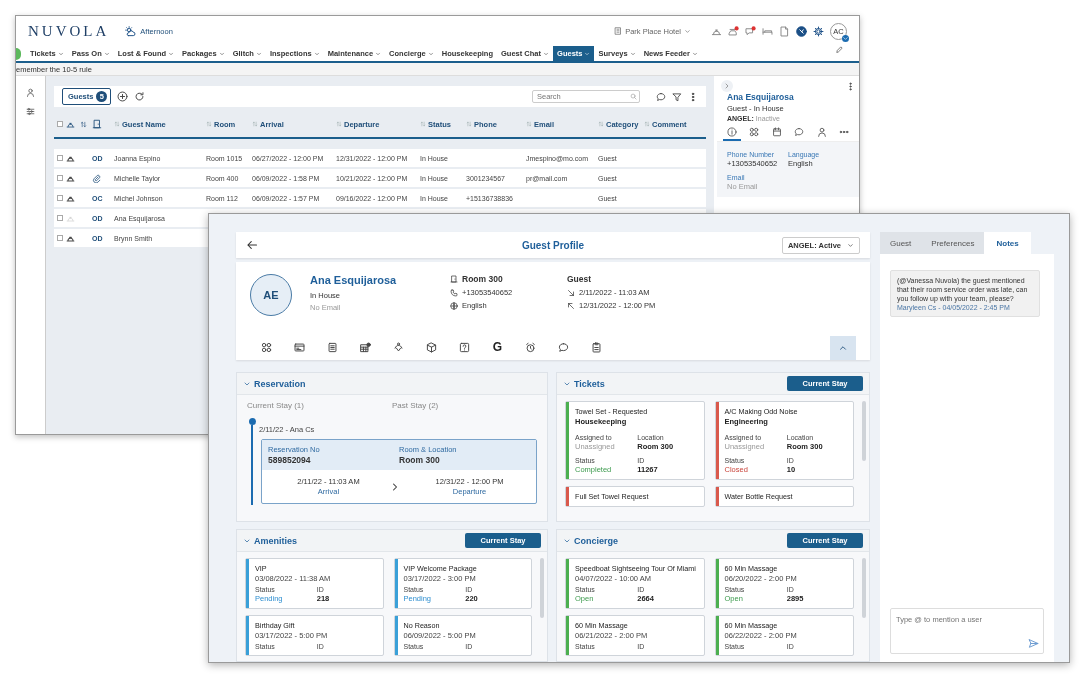 The width and height of the screenshot is (1089, 683). What do you see at coordinates (618, 31) in the screenshot?
I see `building-icon` at bounding box center [618, 31].